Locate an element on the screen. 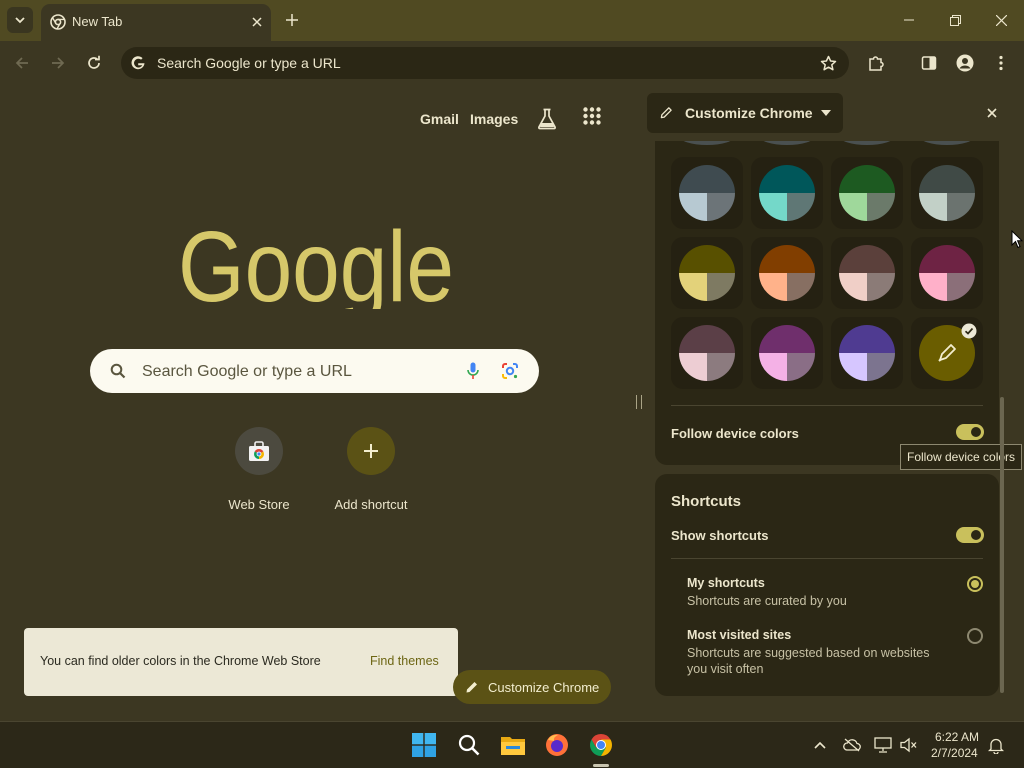 This screenshot has height=768, width=1024. color-swatch-indigo is located at coordinates (867, 353).